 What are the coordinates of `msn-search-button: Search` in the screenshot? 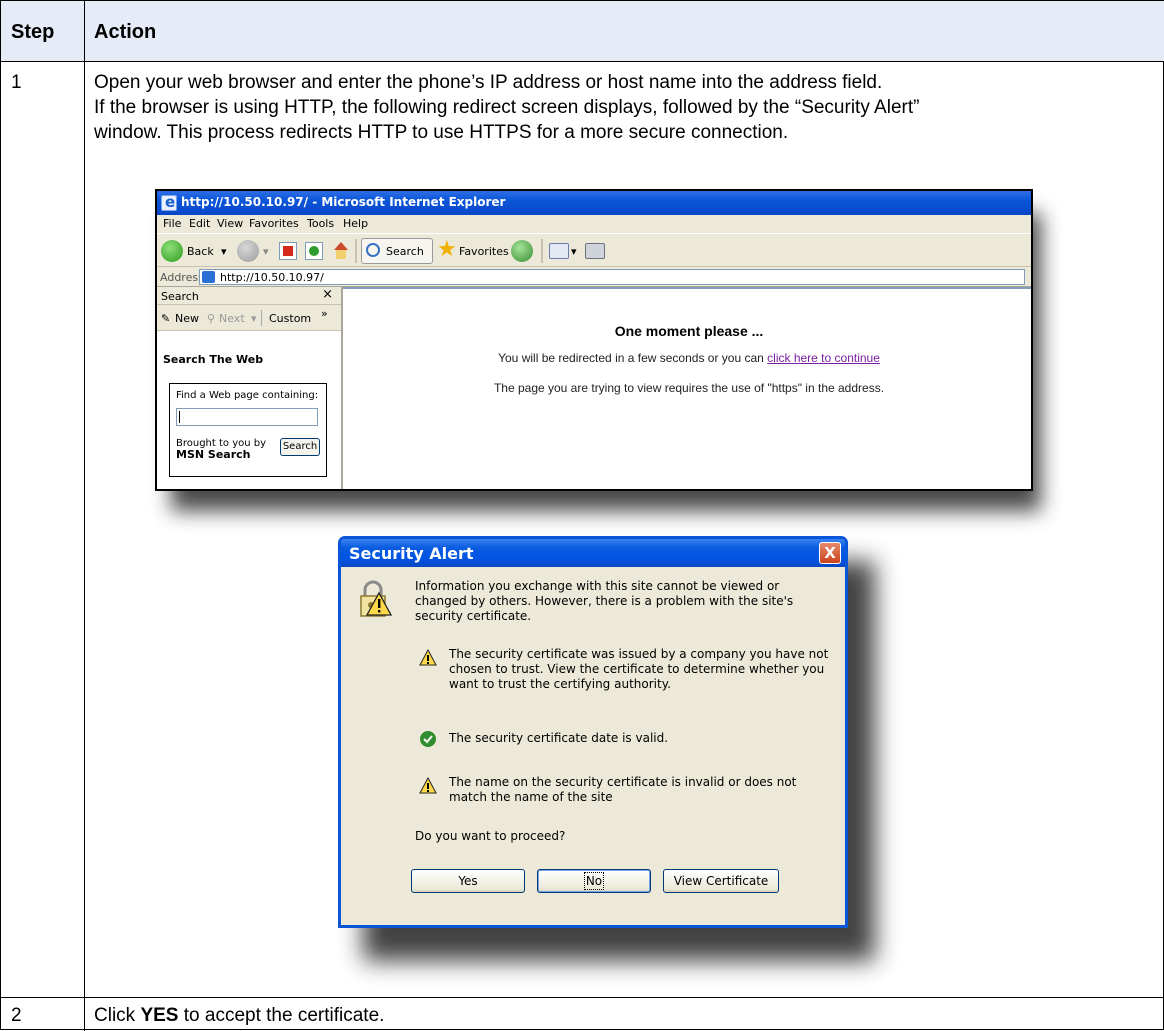 It's located at (300, 447).